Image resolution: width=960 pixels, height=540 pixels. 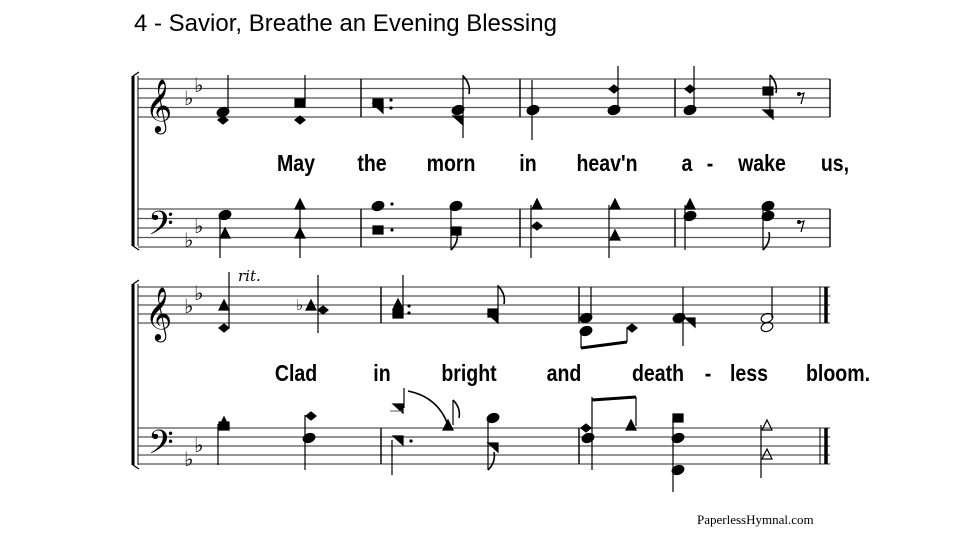 What do you see at coordinates (761, 164) in the screenshot?
I see `lyric-syllable: wake` at bounding box center [761, 164].